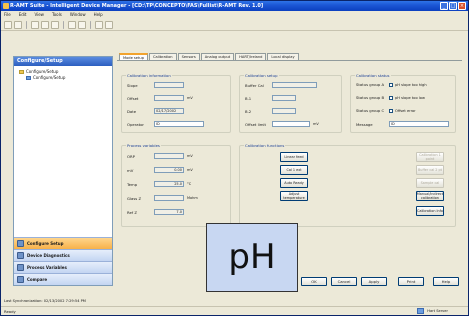 The width and height of the screenshot is (469, 316). What do you see at coordinates (284, 98) in the screenshot?
I see `b1-field` at bounding box center [284, 98].